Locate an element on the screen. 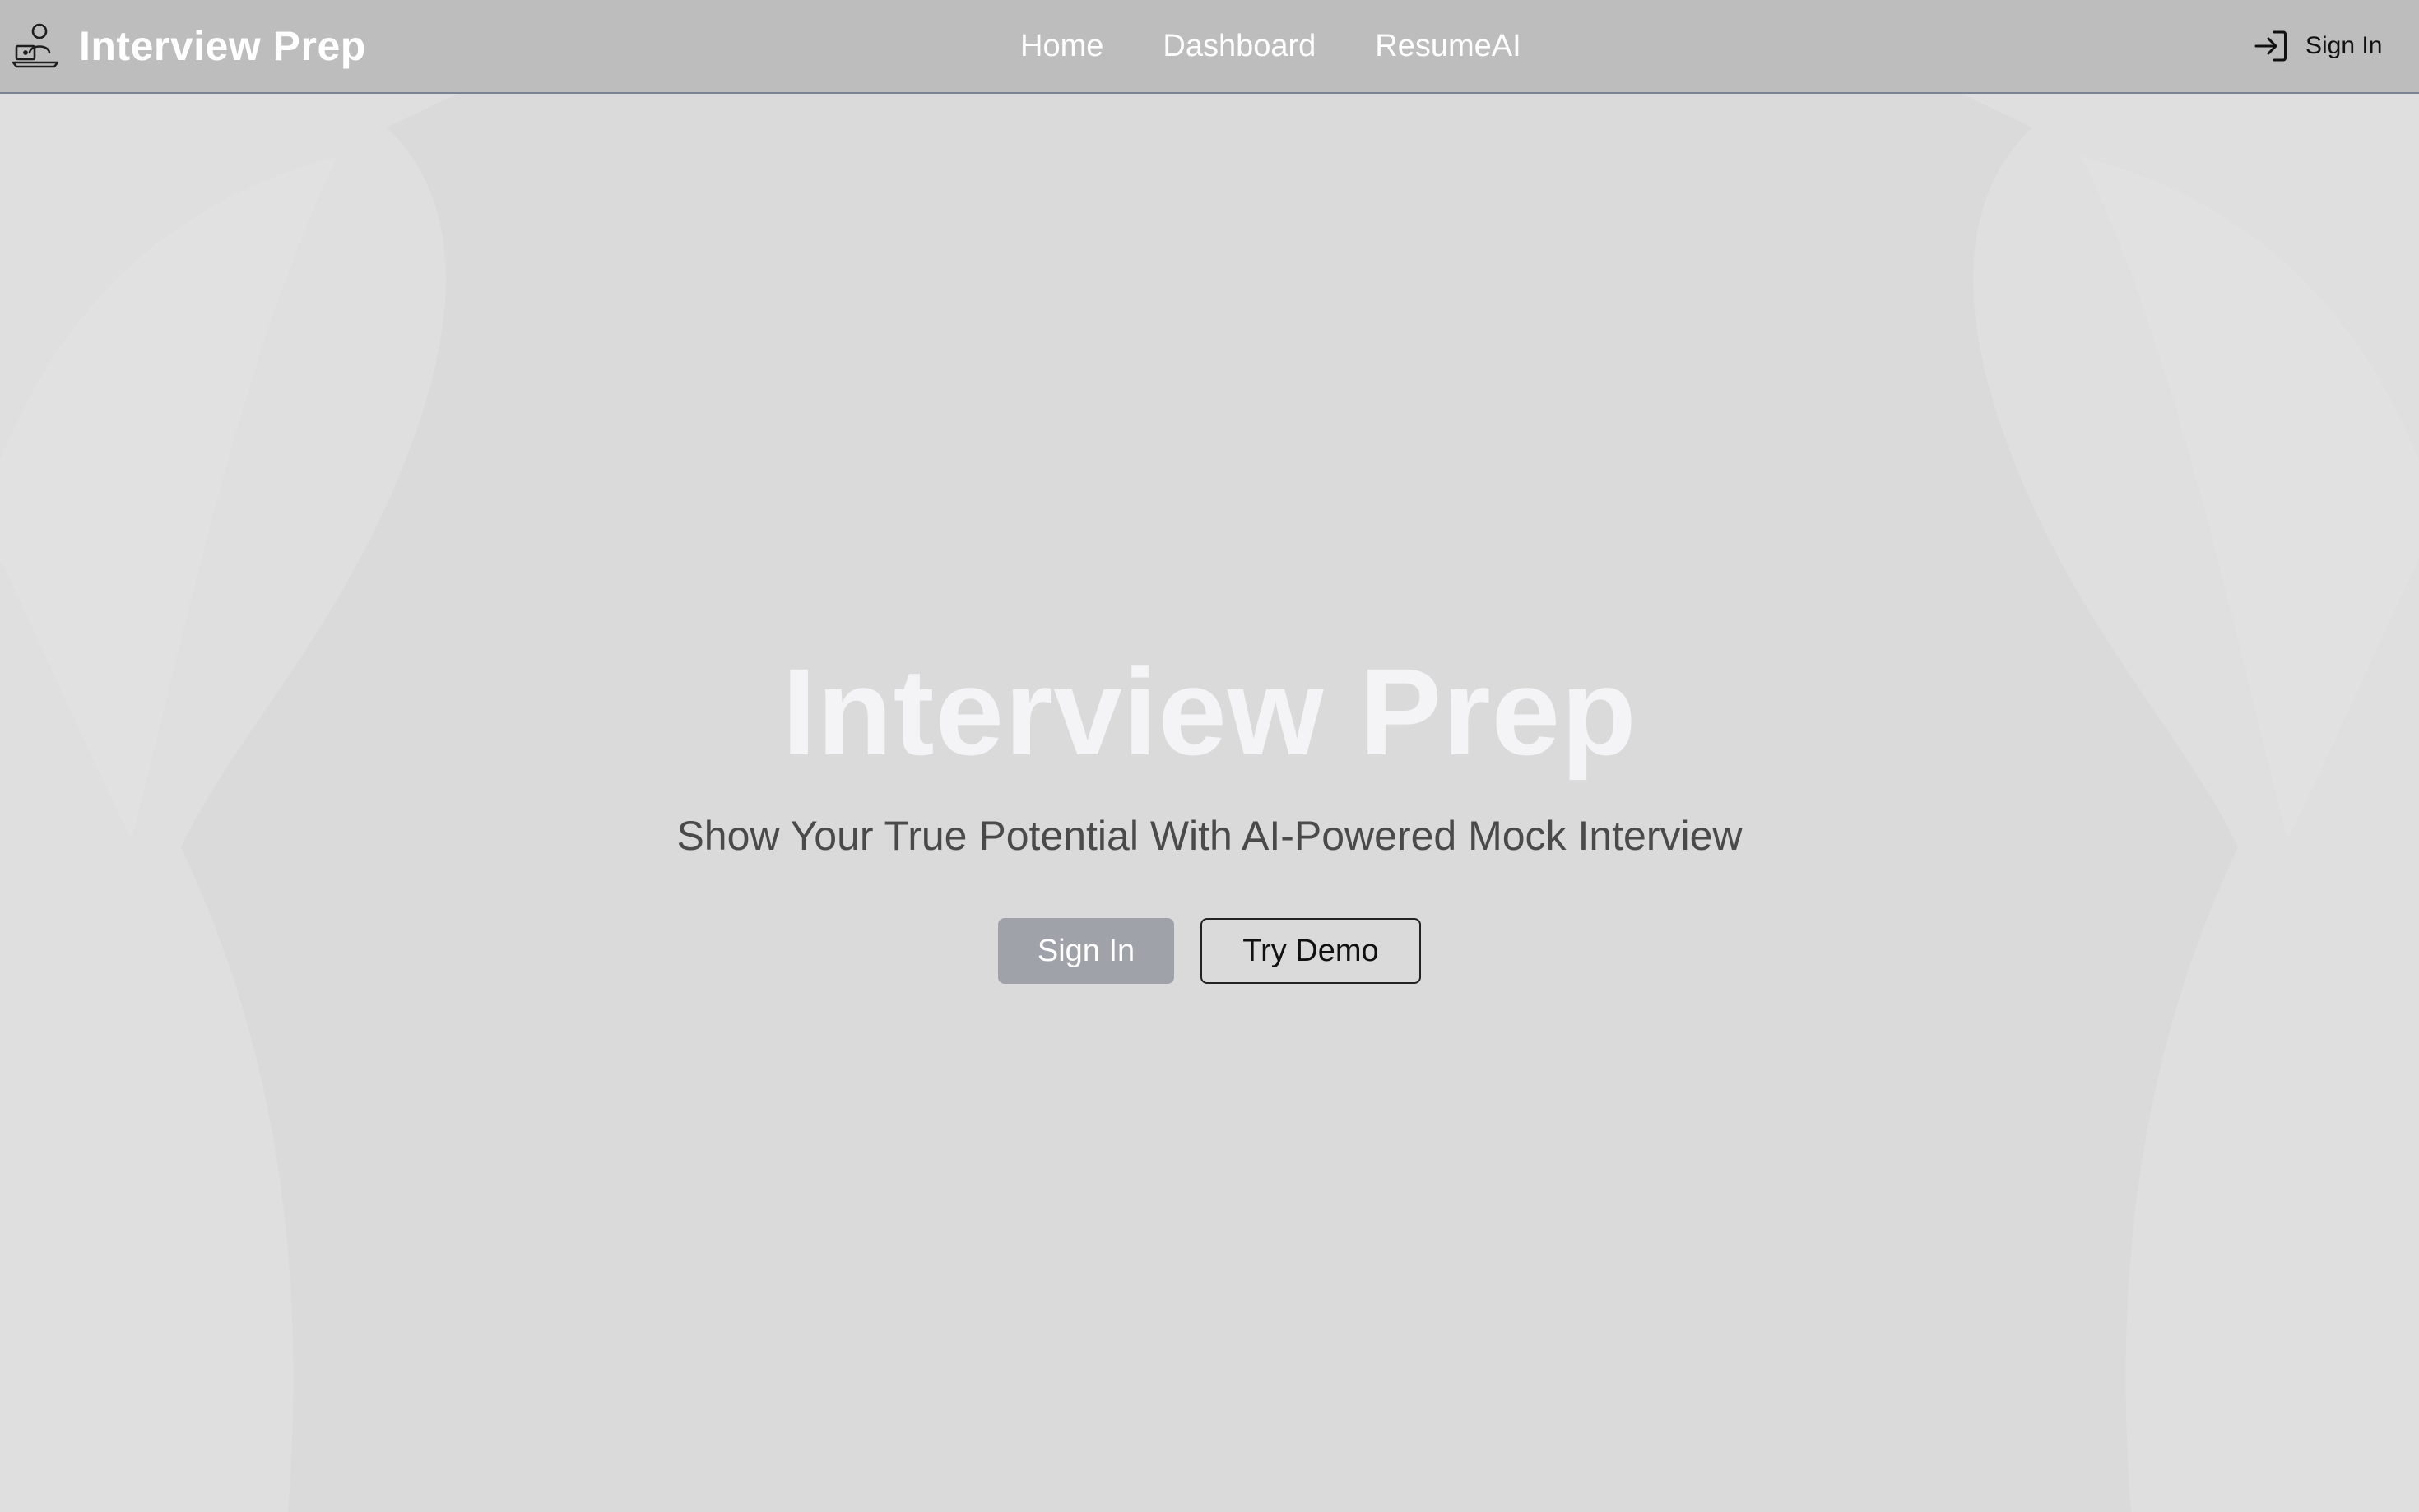 This screenshot has height=1512, width=2419. main-nav: Home Dashboard ResumeAI is located at coordinates (1270, 46).